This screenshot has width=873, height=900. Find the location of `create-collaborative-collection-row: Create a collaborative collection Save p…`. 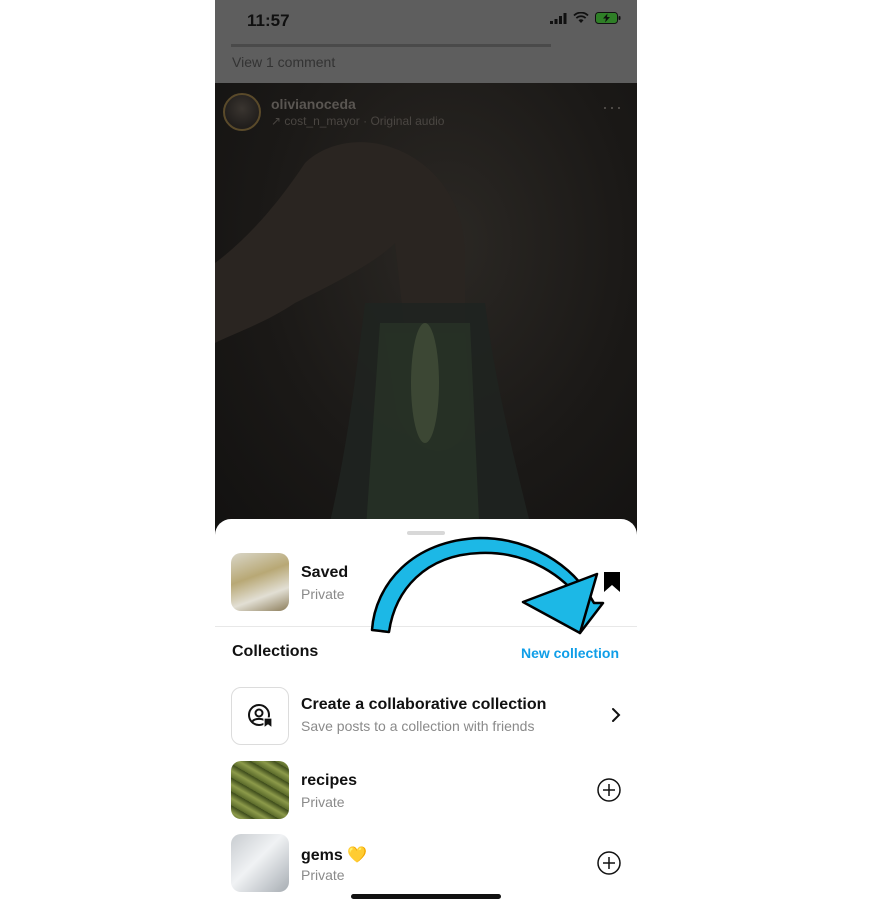

create-collaborative-collection-row: Create a collaborative collection Save p… is located at coordinates (426, 717).